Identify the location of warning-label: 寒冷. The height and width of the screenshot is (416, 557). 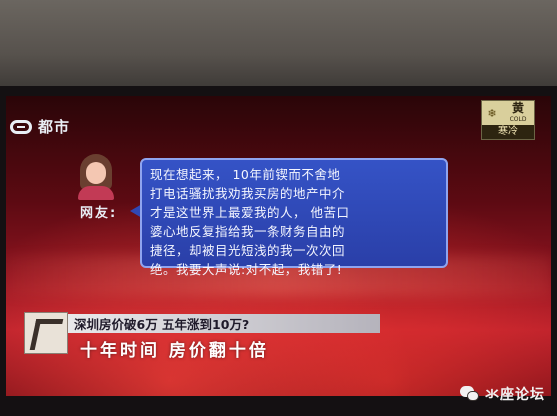
(508, 132).